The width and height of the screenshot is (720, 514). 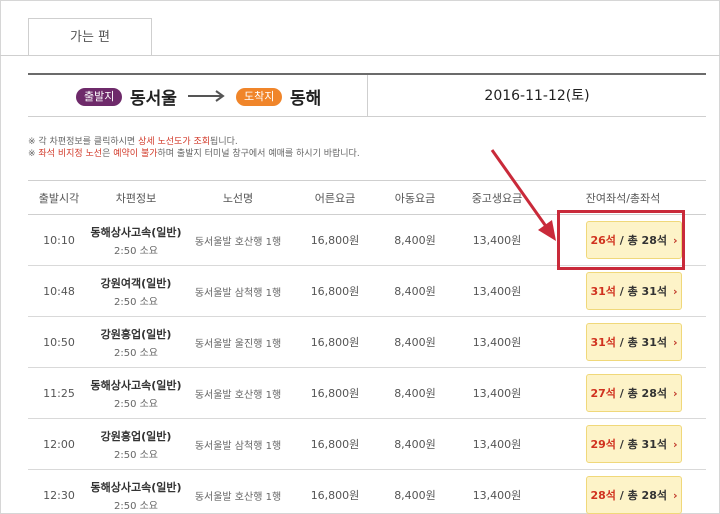 I want to click on notice-2-suffix: 하며 출발지 터미널 창구에서 예매를 하시기 바랍니다., so click(x=258, y=154).